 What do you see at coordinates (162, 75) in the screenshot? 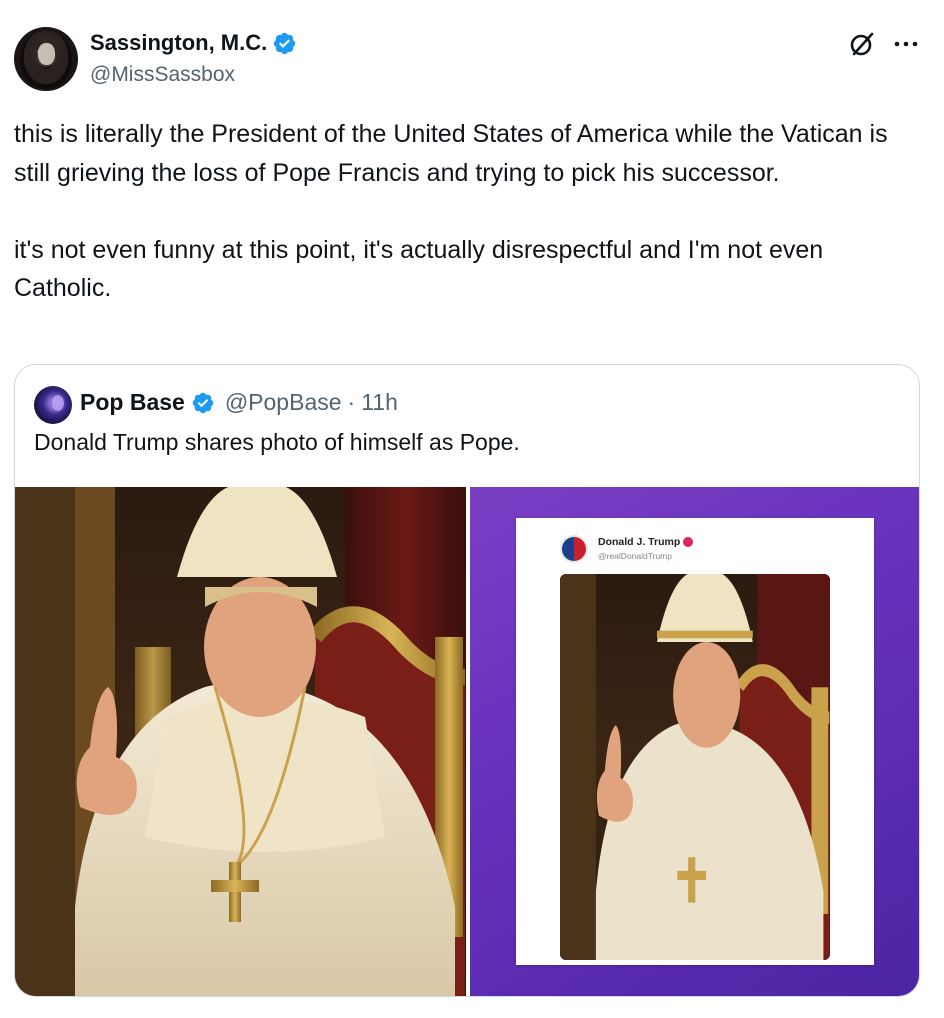
I see `author-handle: @MissSassbox` at bounding box center [162, 75].